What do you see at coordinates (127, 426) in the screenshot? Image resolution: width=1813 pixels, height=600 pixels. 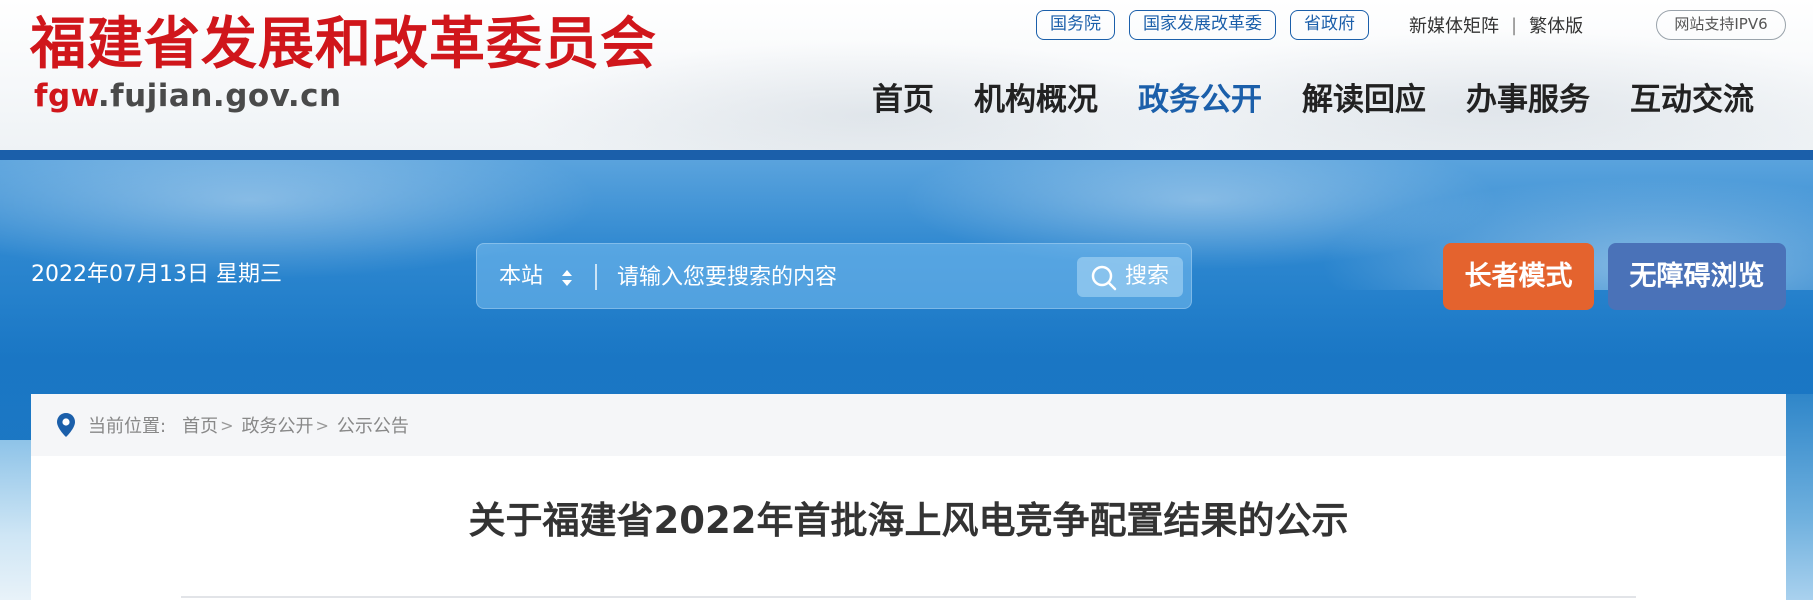 I see `breadcrumb-label: 当前位置:` at bounding box center [127, 426].